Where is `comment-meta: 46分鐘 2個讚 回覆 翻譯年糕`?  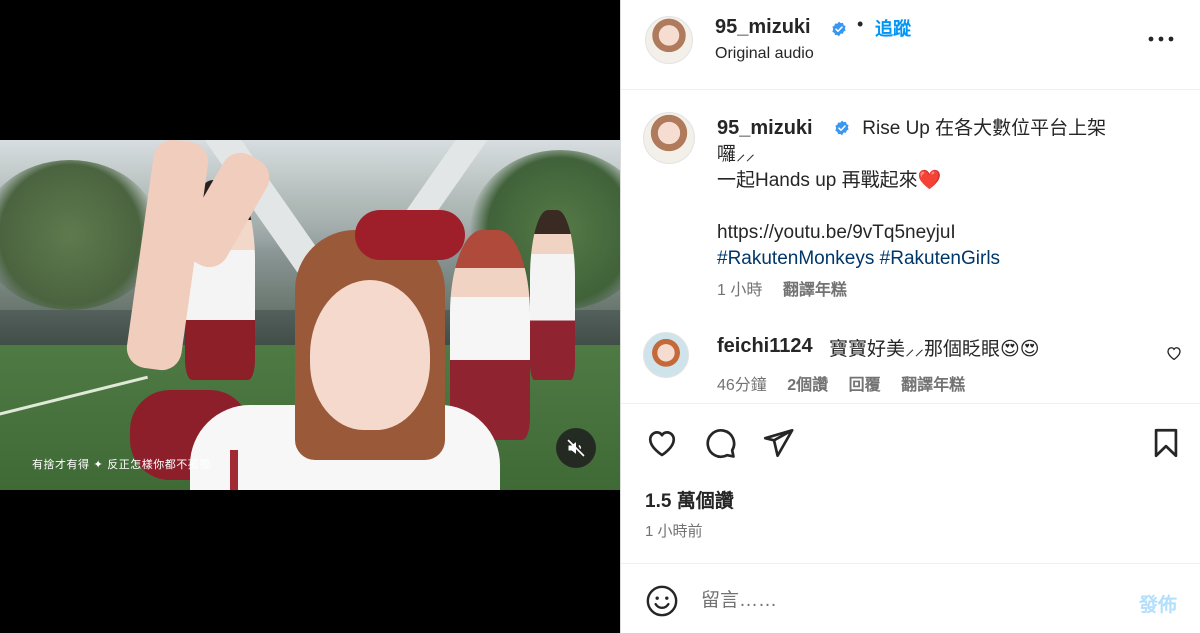
comment-meta: 46分鐘 2個讚 回覆 翻譯年糕 is located at coordinates (841, 383).